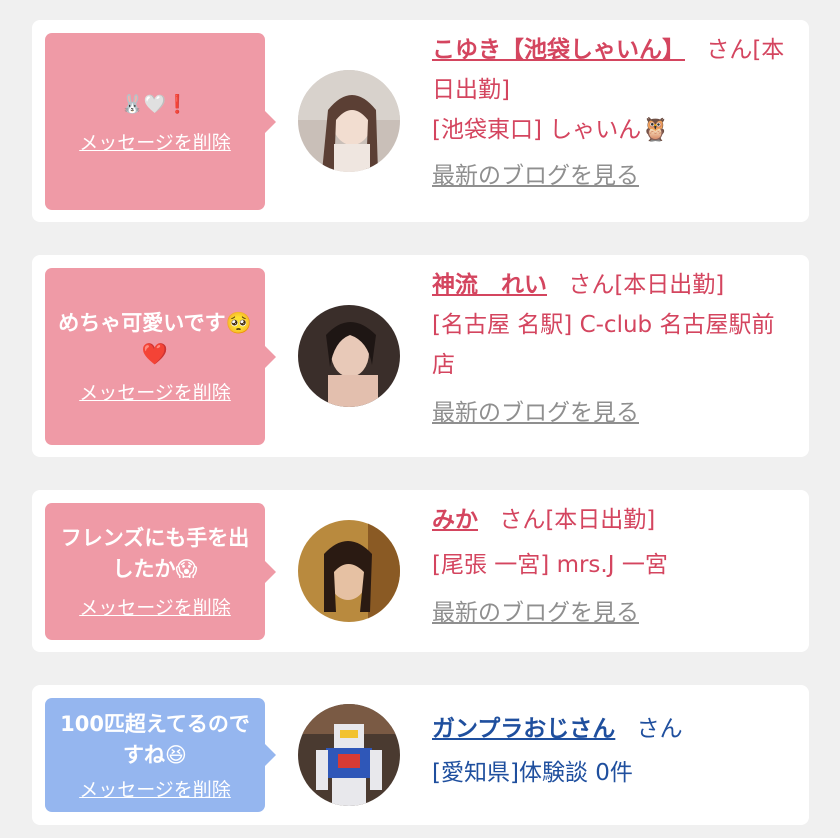 This screenshot has width=840, height=838. What do you see at coordinates (532, 773) in the screenshot?
I see `shop-location: [愛知県]体験談 0件` at bounding box center [532, 773].